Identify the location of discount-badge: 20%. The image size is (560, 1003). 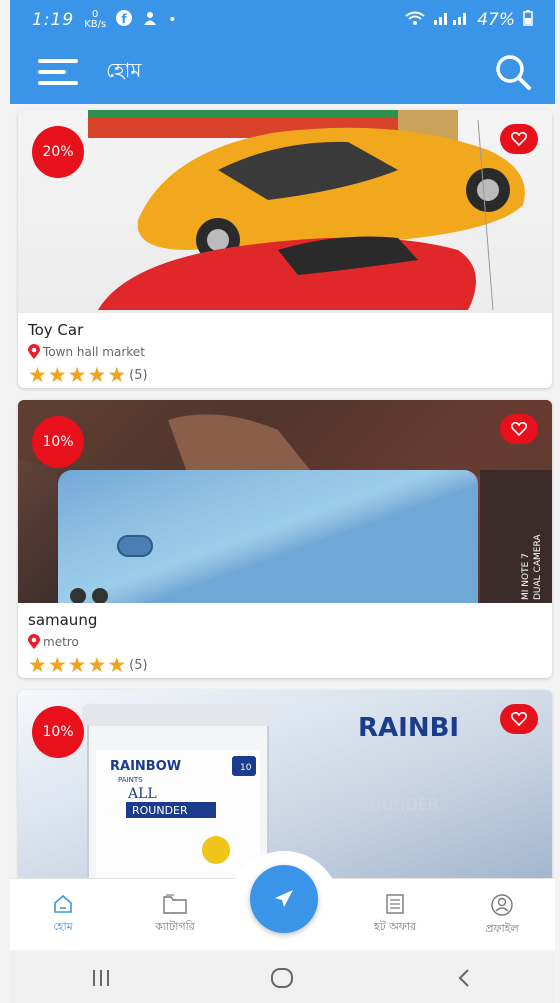
(58, 152).